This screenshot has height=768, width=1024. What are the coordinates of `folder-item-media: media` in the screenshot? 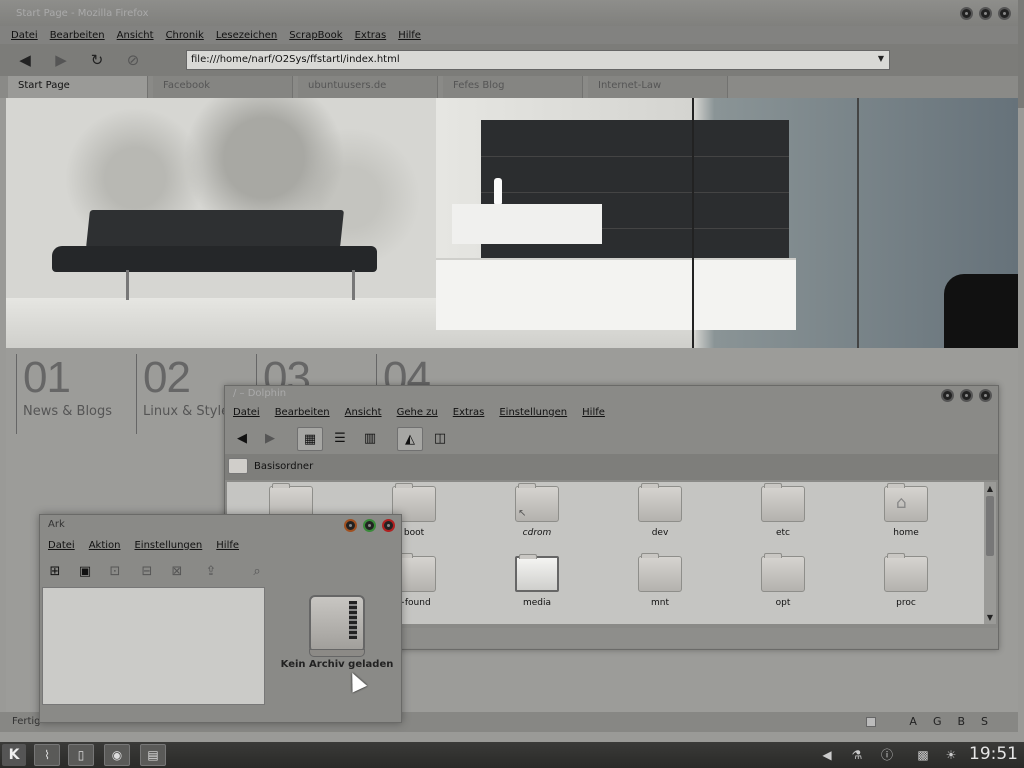 It's located at (537, 581).